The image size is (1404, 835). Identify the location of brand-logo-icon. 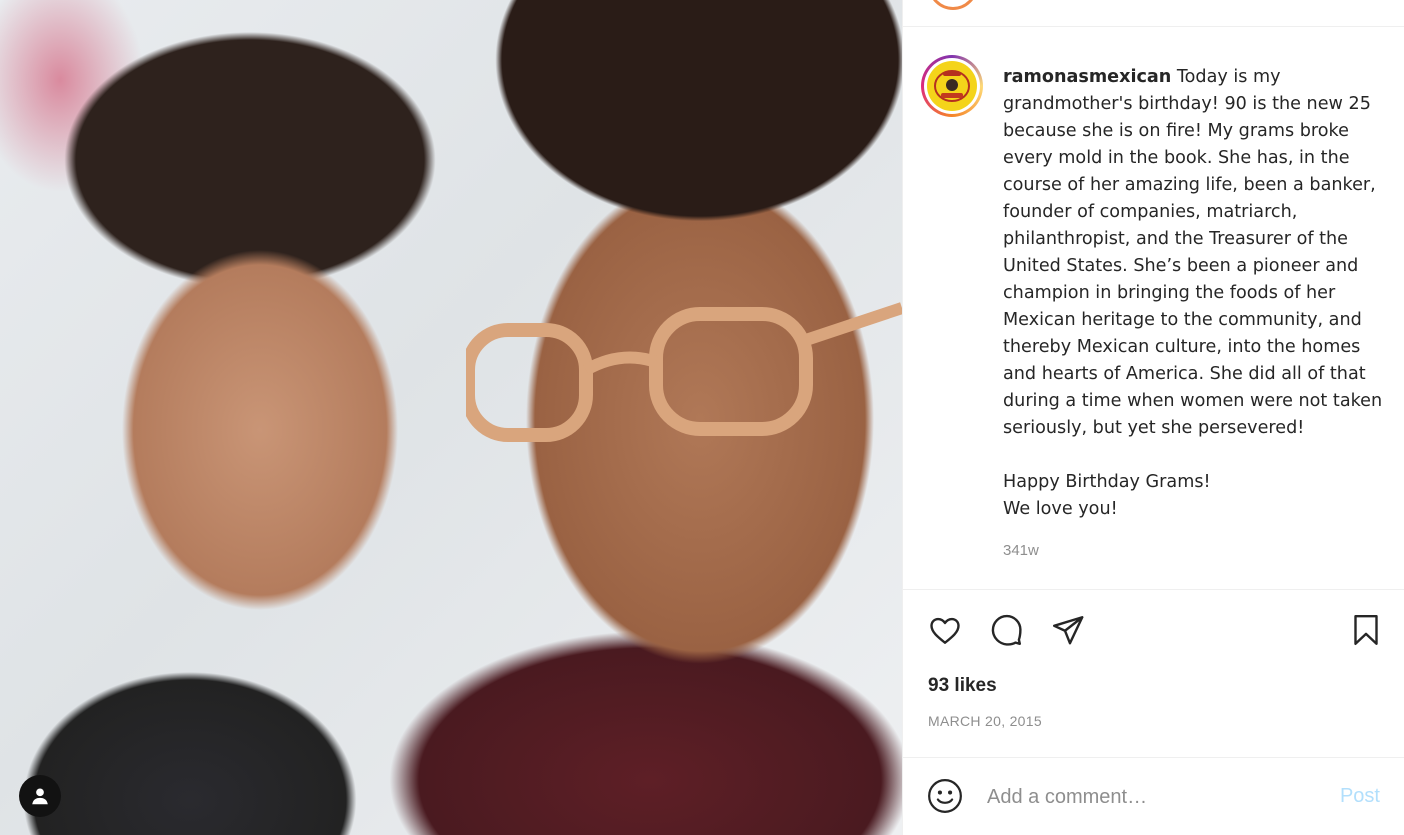
(952, 86).